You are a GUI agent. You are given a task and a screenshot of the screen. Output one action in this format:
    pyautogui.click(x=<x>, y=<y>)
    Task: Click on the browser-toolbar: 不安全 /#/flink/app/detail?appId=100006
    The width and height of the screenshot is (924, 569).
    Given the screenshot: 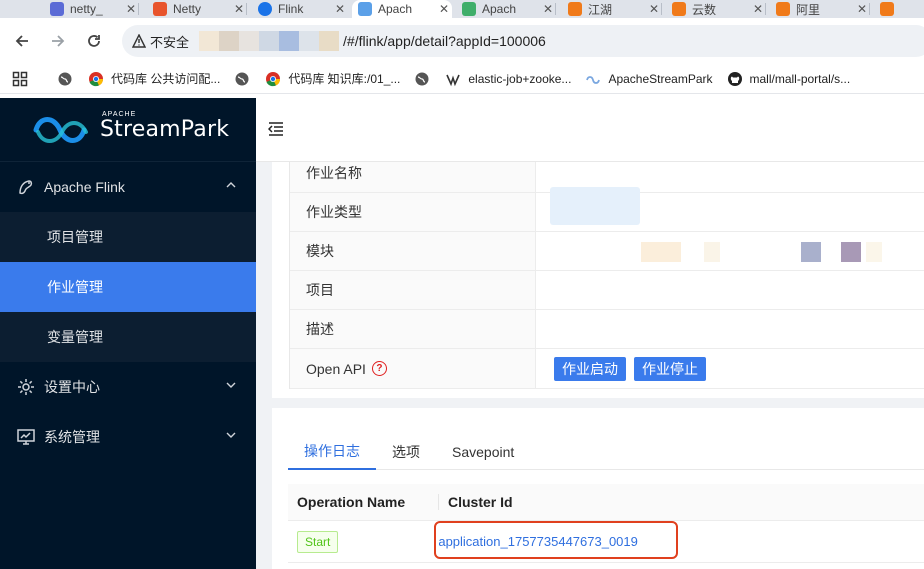 What is the action you would take?
    pyautogui.click(x=462, y=41)
    